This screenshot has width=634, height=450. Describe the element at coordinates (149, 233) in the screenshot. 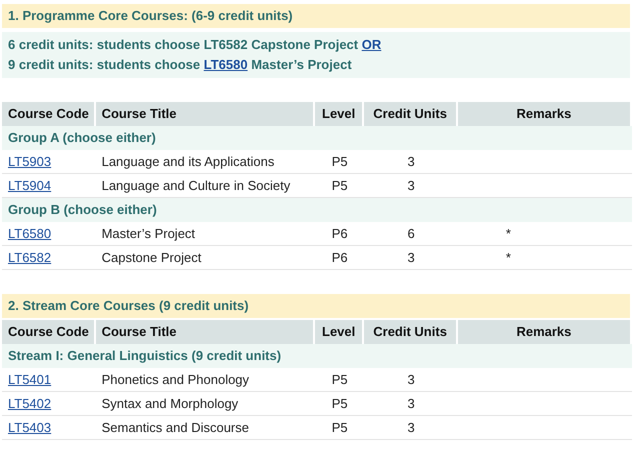

I see `course-title: Master’s Project` at that location.